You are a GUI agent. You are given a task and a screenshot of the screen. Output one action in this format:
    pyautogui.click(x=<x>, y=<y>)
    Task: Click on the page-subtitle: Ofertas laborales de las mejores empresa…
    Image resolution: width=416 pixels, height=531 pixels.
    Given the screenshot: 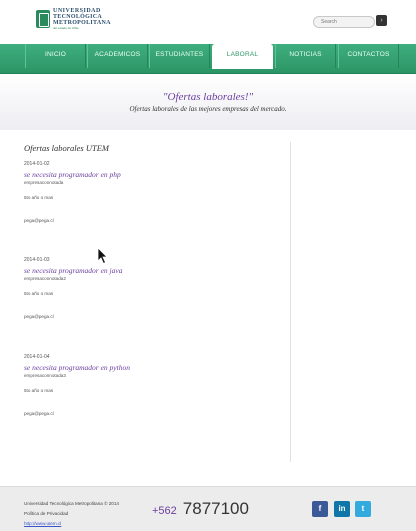 What is the action you would take?
    pyautogui.click(x=208, y=109)
    